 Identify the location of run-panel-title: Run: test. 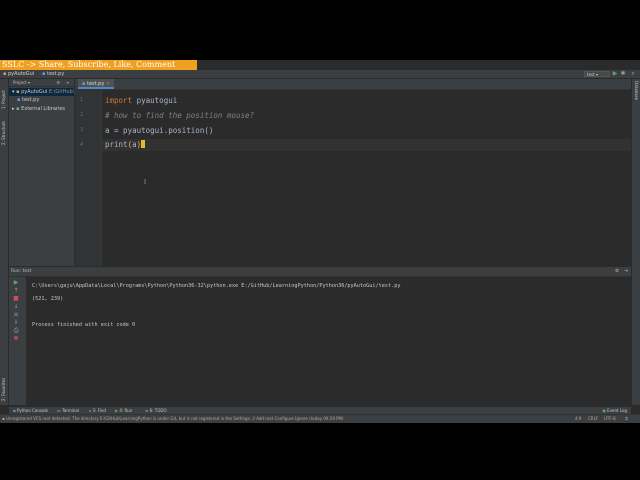
(21, 271).